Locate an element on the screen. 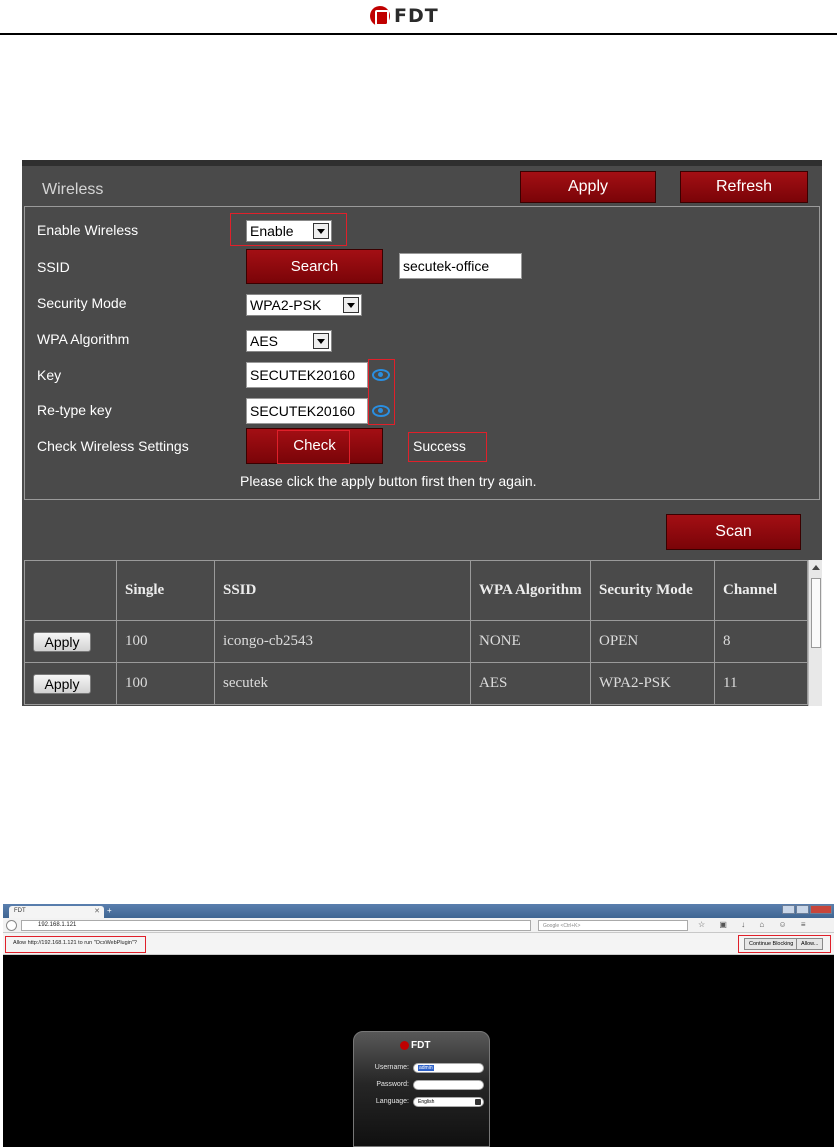 The image size is (837, 1147). window-controls is located at coordinates (807, 909).